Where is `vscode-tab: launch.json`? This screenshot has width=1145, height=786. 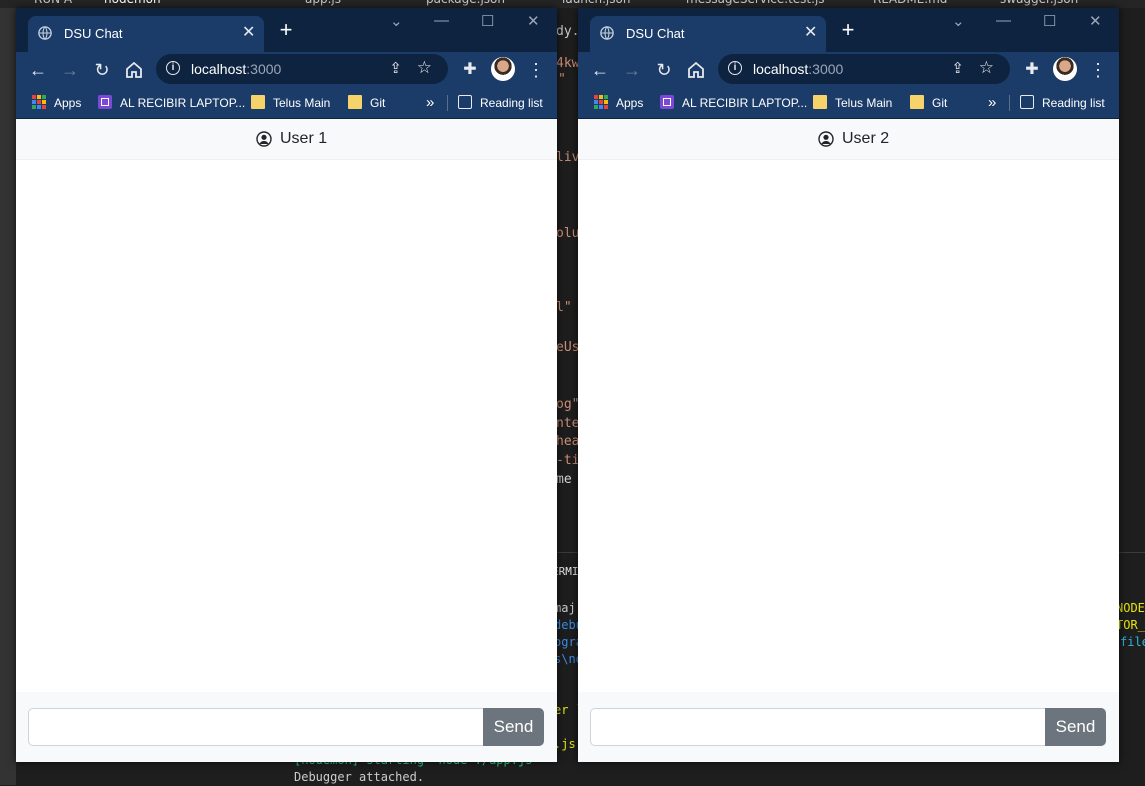 vscode-tab: launch.json is located at coordinates (596, 4).